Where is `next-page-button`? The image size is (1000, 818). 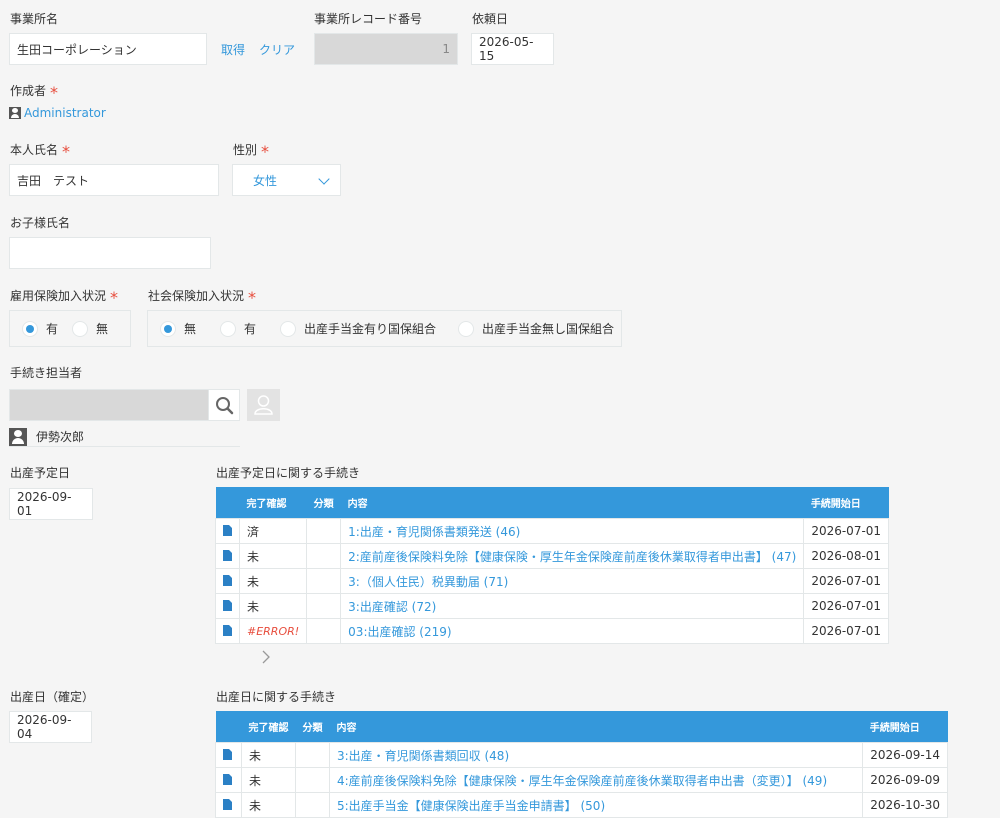 next-page-button is located at coordinates (266, 657).